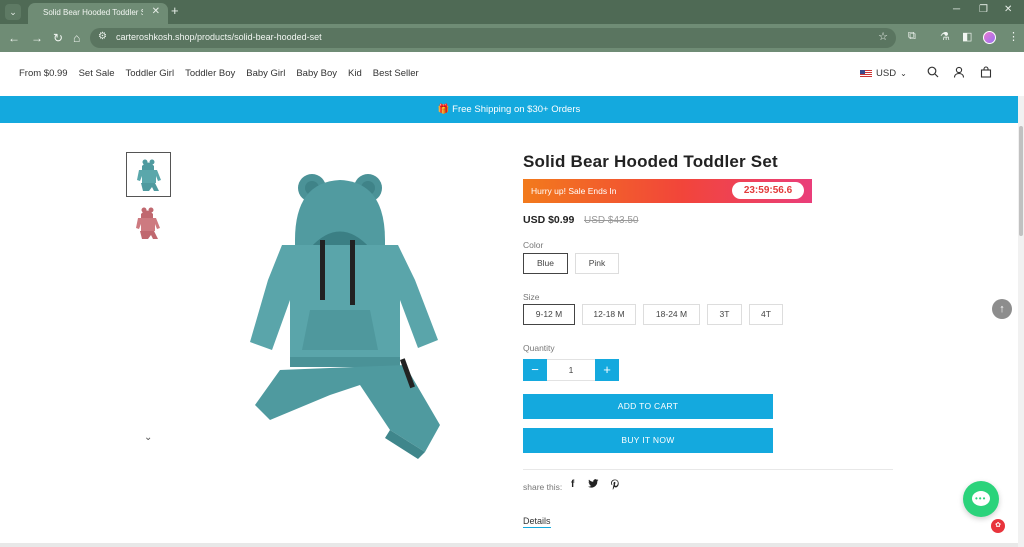 This screenshot has height=547, width=1024. What do you see at coordinates (175, 10) in the screenshot?
I see `new-tab-icon: +` at bounding box center [175, 10].